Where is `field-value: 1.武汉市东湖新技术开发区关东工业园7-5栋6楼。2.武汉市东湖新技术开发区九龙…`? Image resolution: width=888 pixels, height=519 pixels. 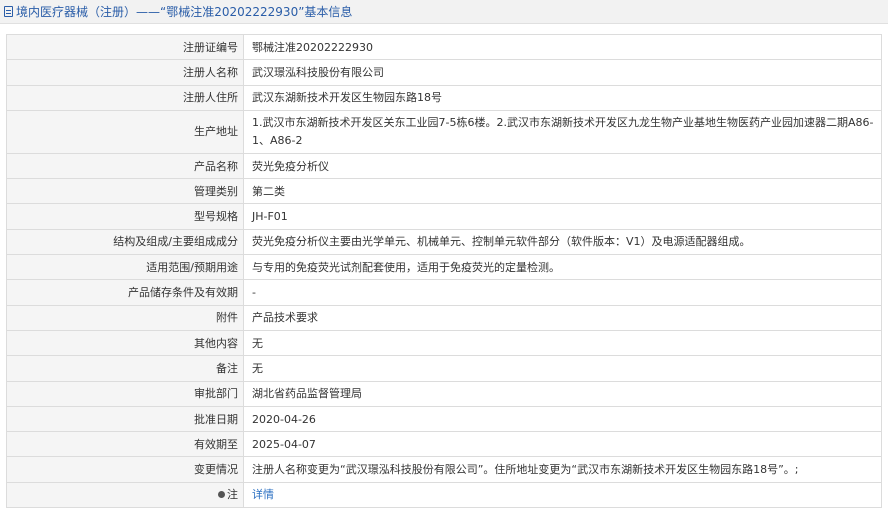 field-value: 1.武汉市东湖新技术开发区关东工业园7-5栋6楼。2.武汉市东湖新技术开发区九龙… is located at coordinates (562, 131).